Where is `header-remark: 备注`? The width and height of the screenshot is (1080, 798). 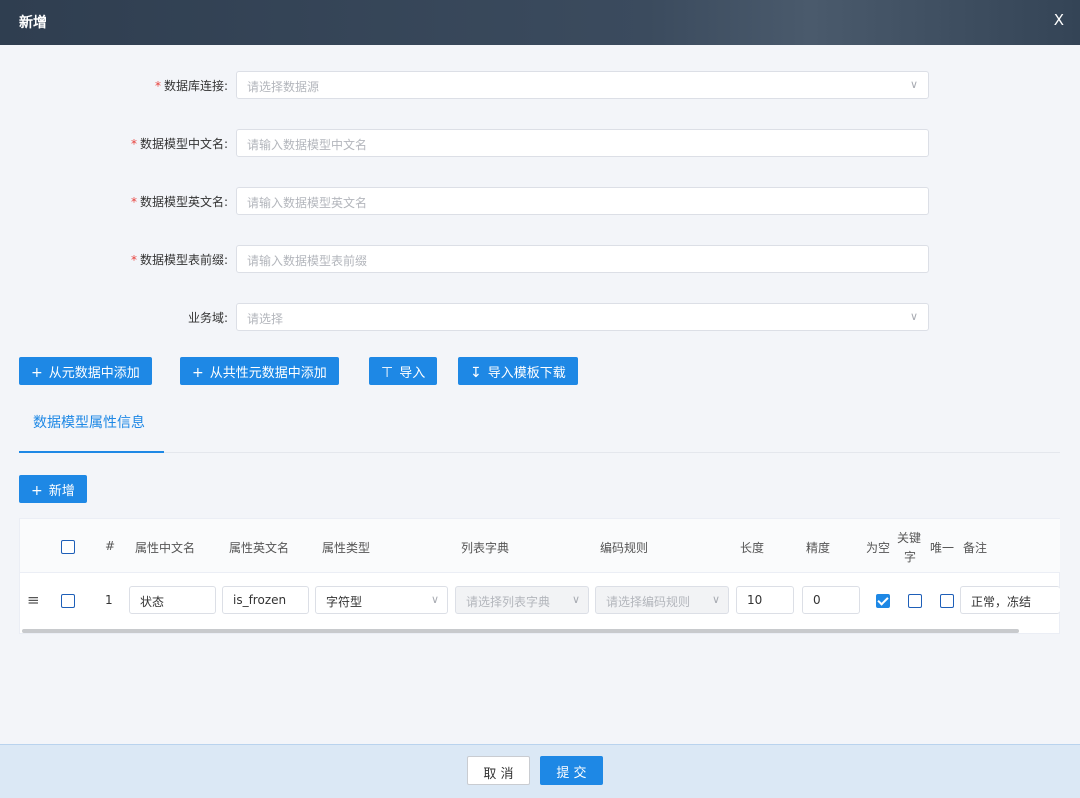
header-remark: 备注 is located at coordinates (975, 548).